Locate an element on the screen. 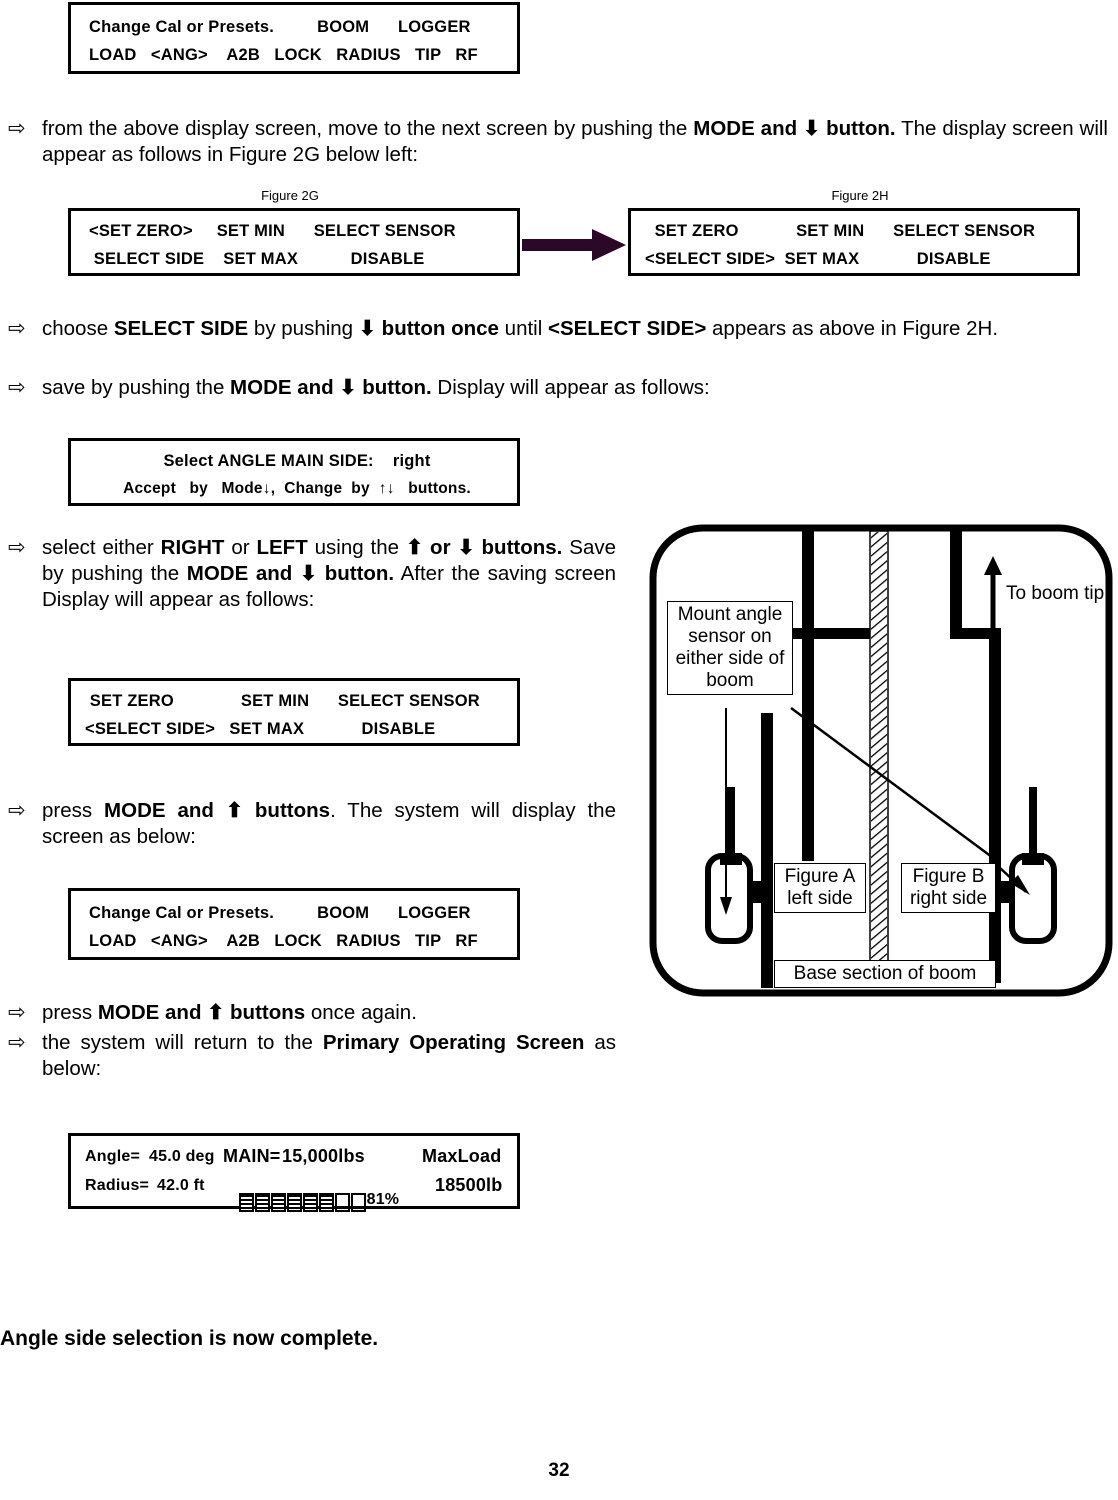 This screenshot has width=1118, height=1500. figure-2h-caption: Figure 2H is located at coordinates (860, 195).